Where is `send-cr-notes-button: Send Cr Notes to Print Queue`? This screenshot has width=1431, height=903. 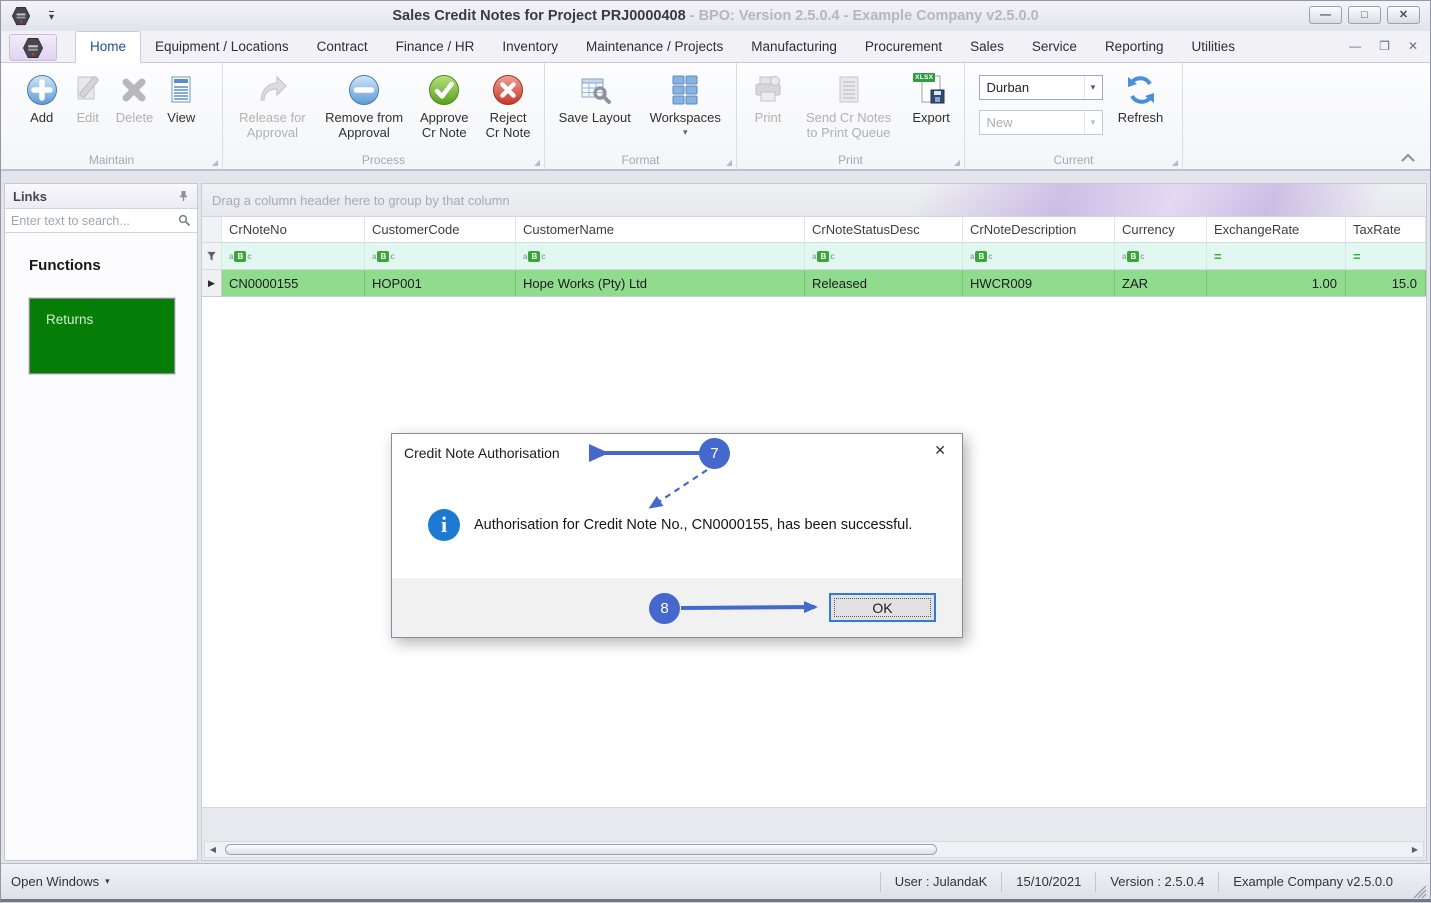
send-cr-notes-button: Send Cr Notes to Print Queue is located at coordinates (848, 105).